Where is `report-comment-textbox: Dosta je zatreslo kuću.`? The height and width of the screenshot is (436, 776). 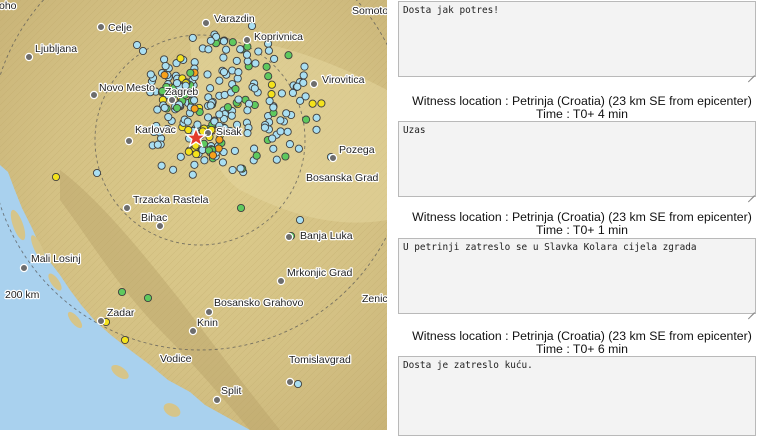 report-comment-textbox: Dosta je zatreslo kuću. is located at coordinates (577, 396).